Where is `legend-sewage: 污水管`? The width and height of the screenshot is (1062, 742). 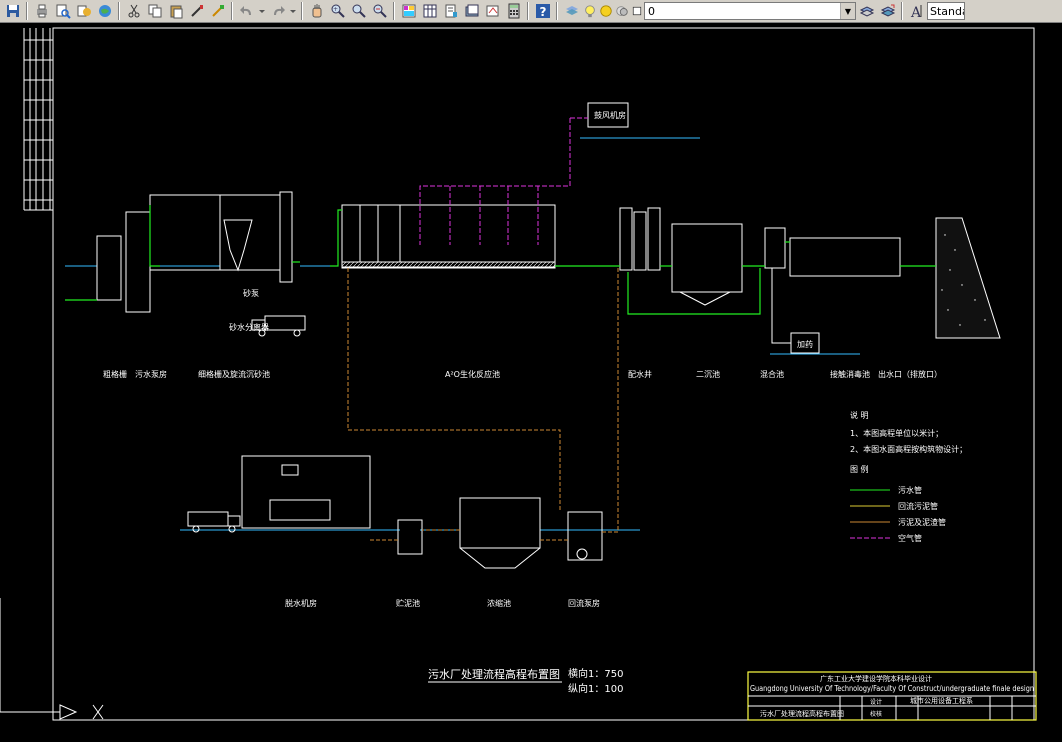
legend-sewage: 污水管 is located at coordinates (910, 490).